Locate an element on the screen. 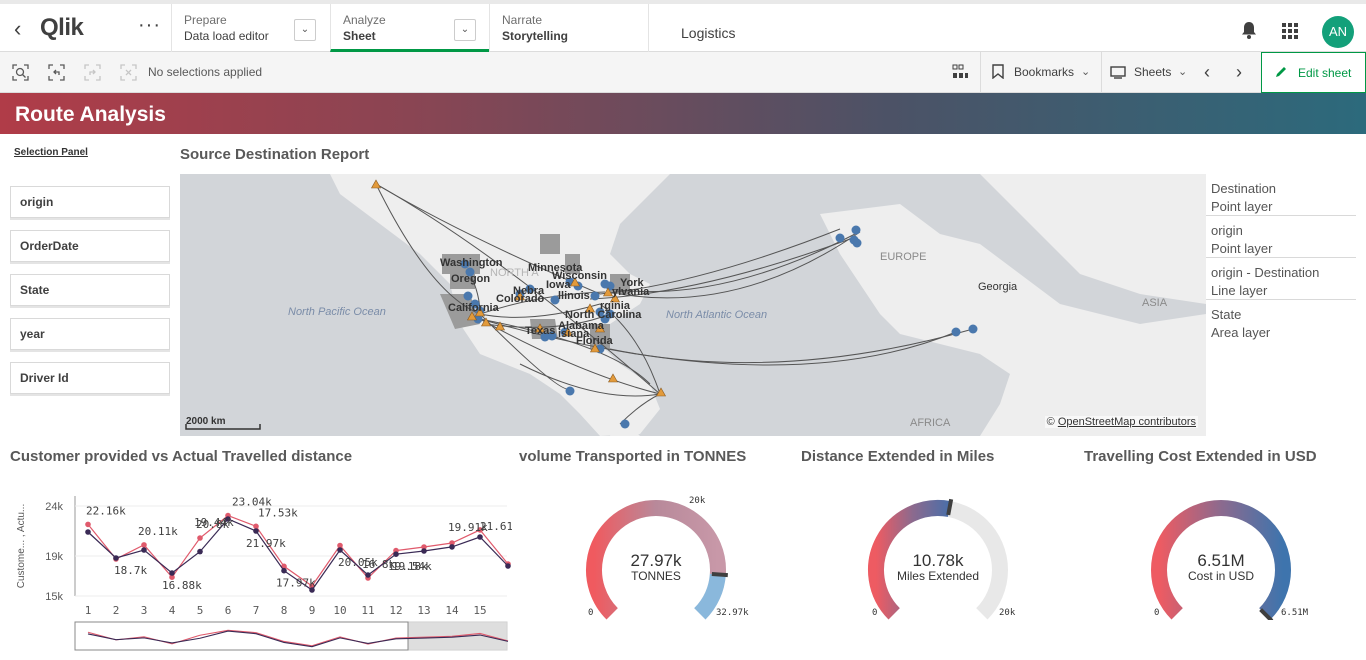 The width and height of the screenshot is (1366, 660). gauge-distance: 10.78k Miles Extended 0 20k is located at coordinates (938, 555).